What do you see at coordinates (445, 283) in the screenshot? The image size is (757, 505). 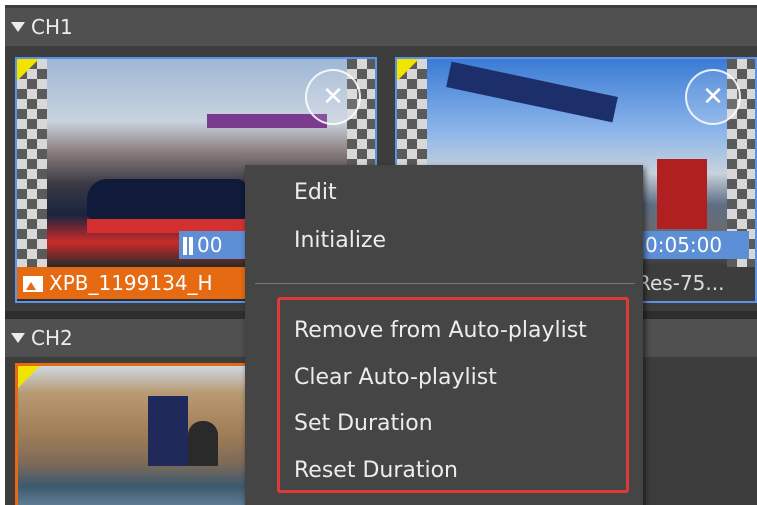 I see `menu-separator` at bounding box center [445, 283].